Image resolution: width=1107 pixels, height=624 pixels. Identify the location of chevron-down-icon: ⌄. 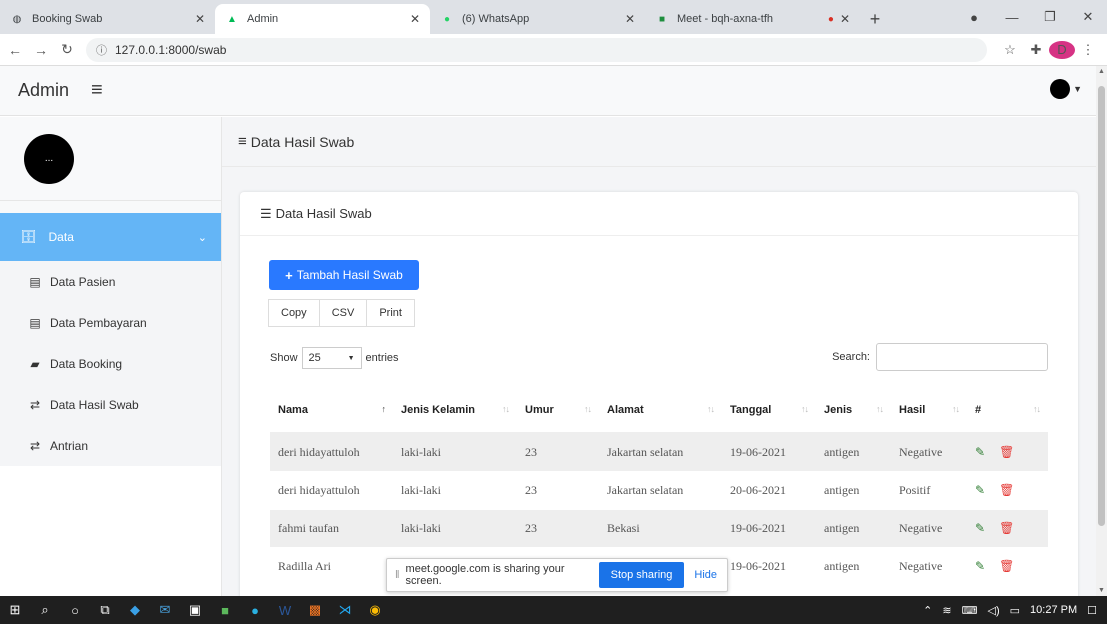
(202, 237).